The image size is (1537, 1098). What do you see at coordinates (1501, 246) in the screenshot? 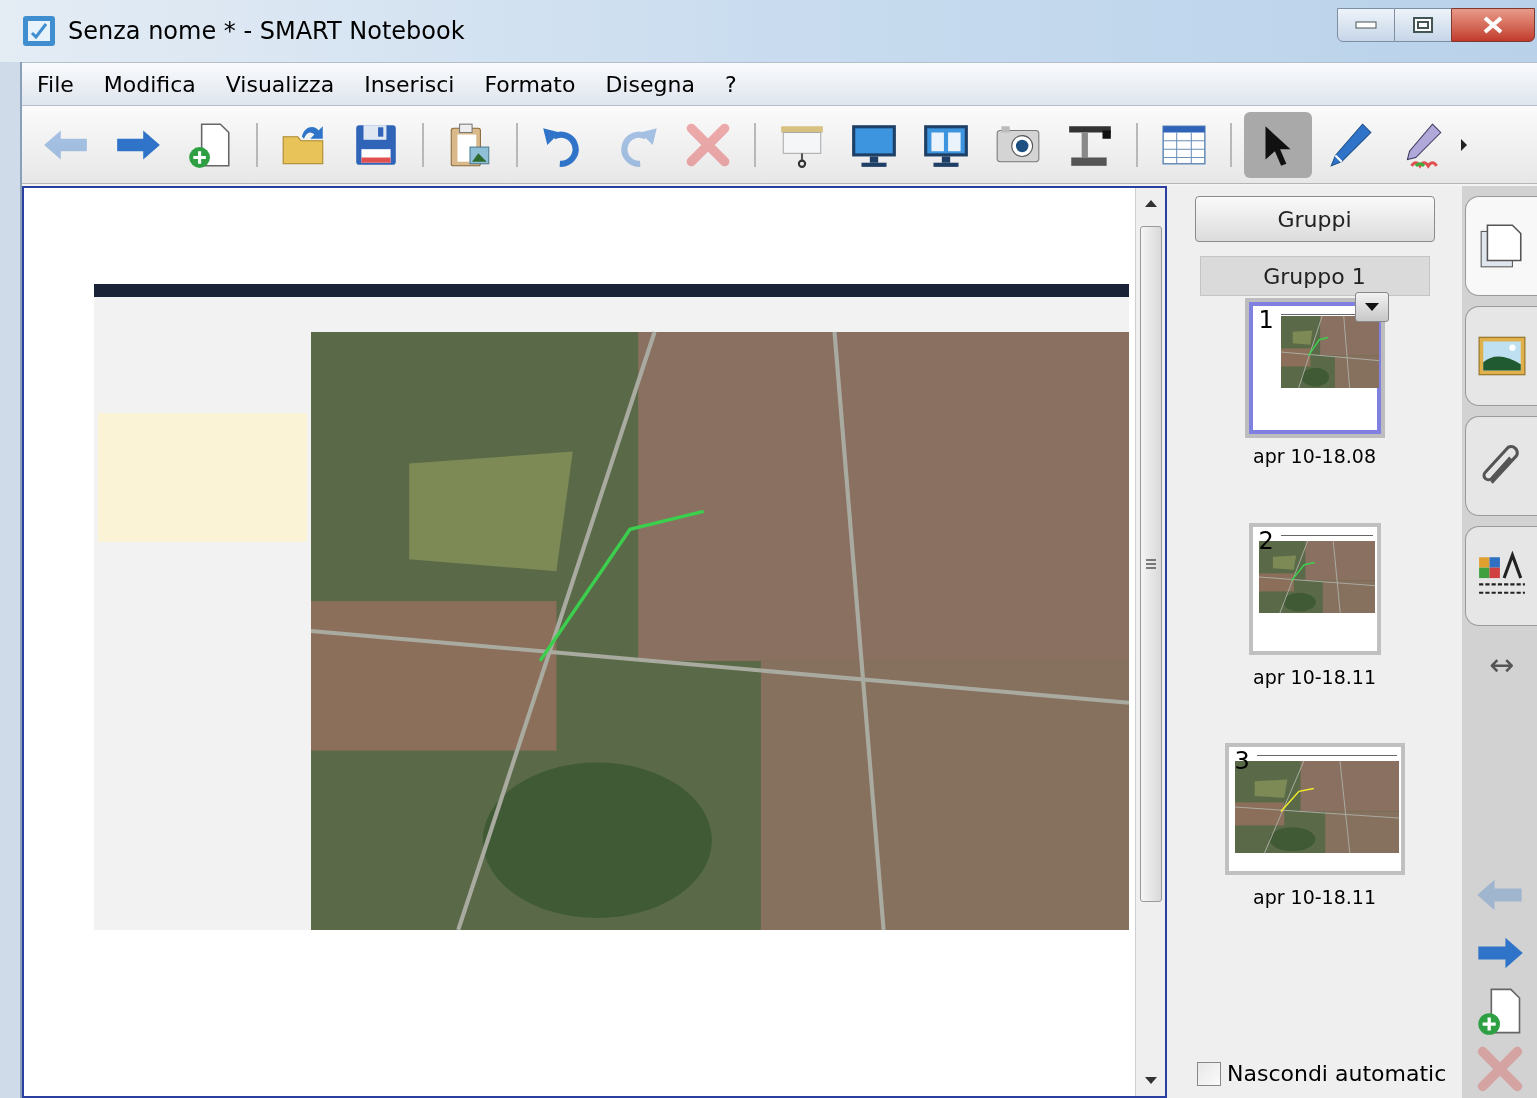
I see `pages-tab` at bounding box center [1501, 246].